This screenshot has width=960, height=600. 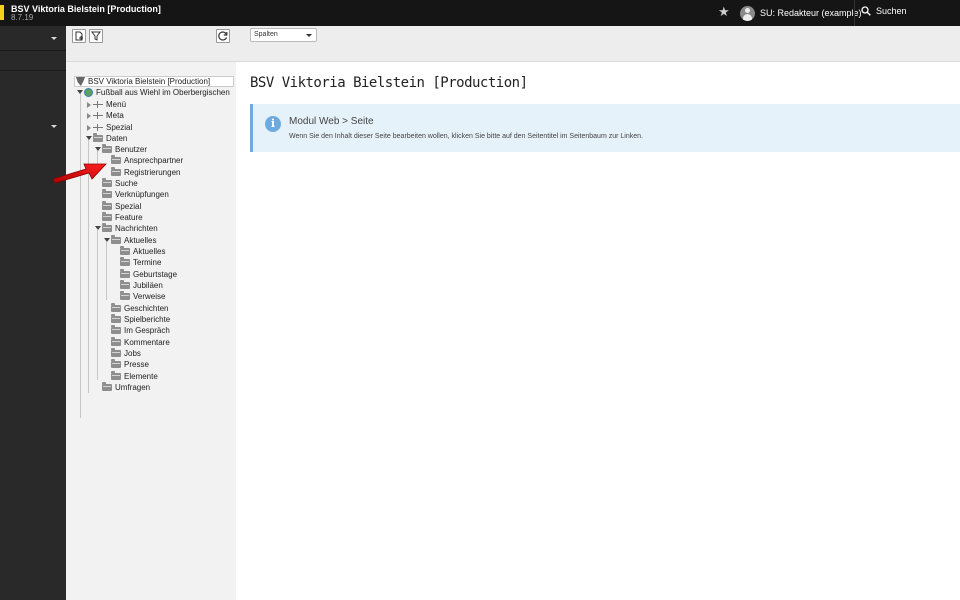 I want to click on tree-node: Benutzer, so click(x=121, y=149).